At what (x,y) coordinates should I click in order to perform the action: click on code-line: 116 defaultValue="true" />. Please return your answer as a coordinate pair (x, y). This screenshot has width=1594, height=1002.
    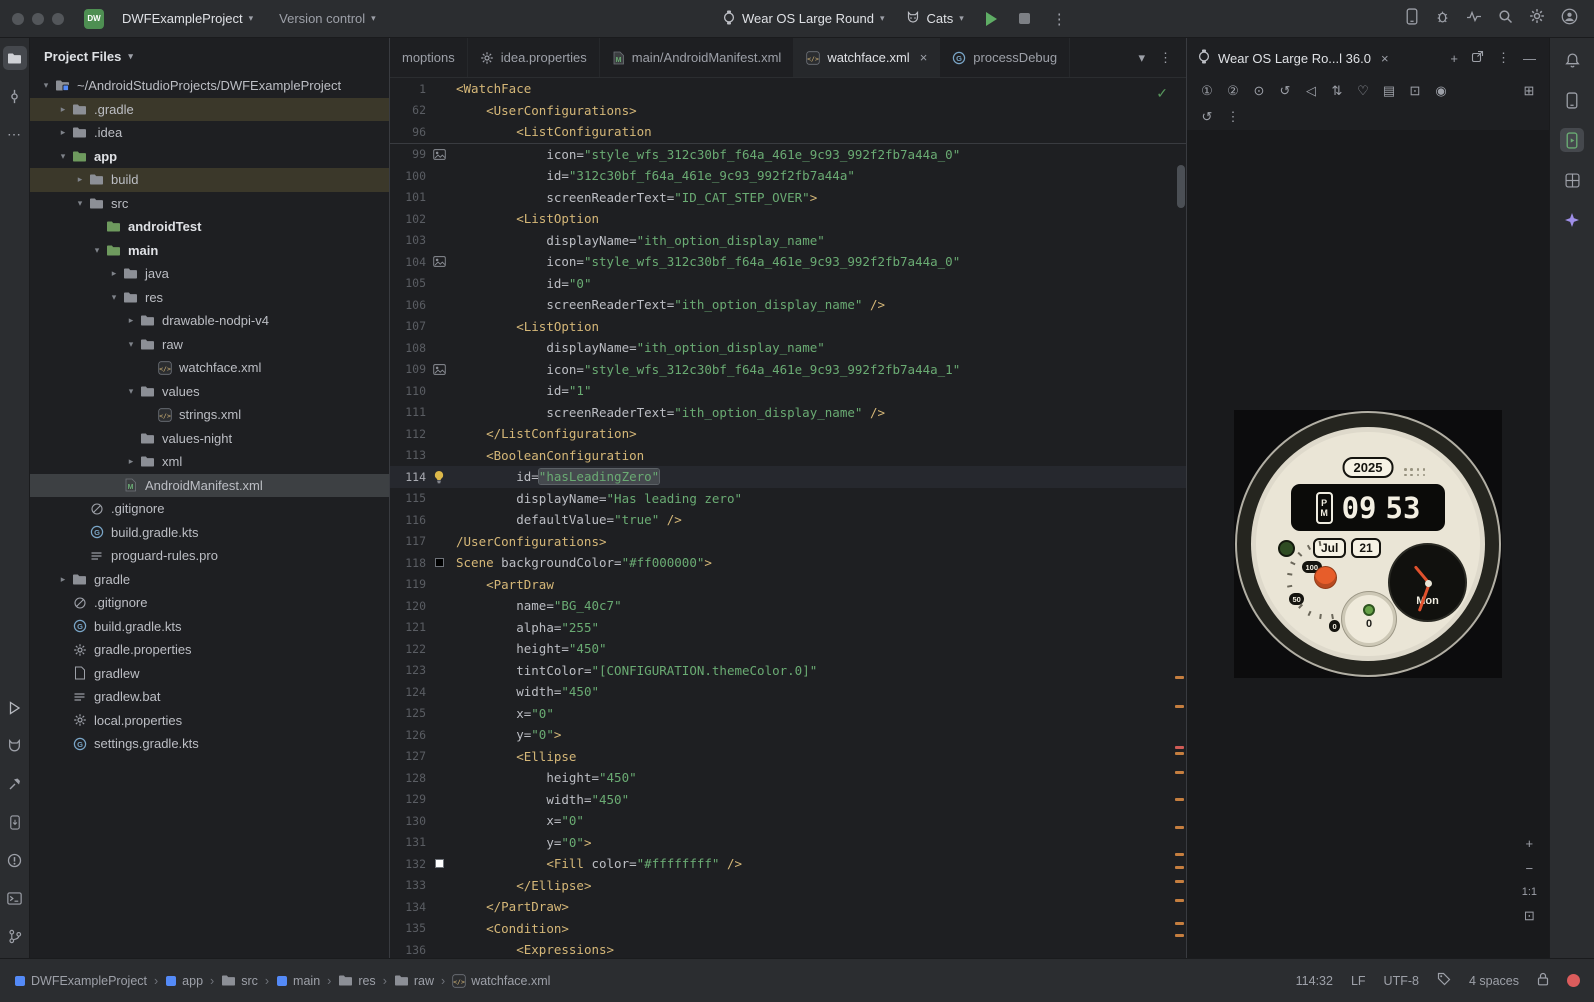
    Looking at the image, I should click on (788, 520).